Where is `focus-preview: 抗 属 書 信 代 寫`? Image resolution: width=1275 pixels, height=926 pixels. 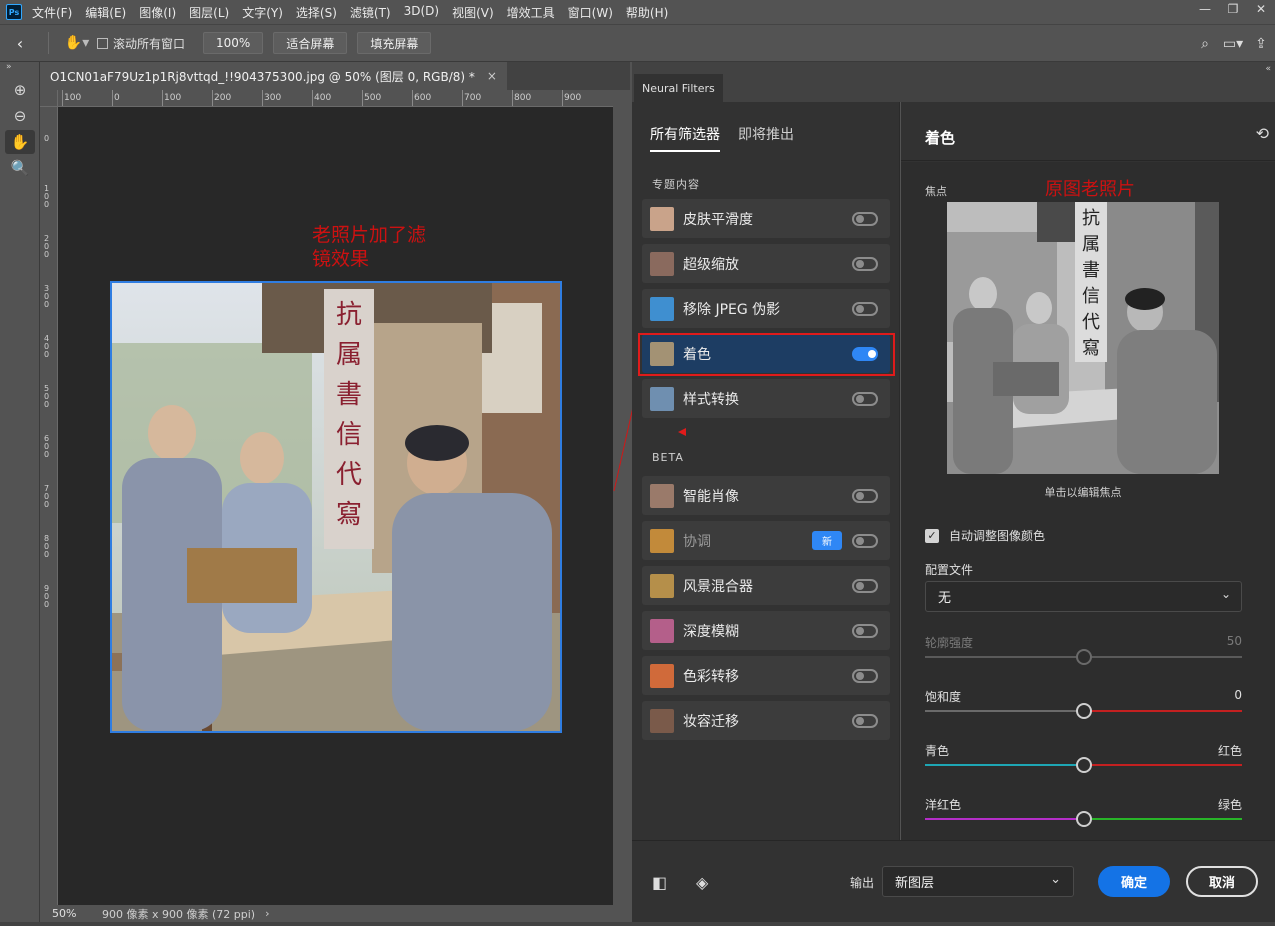 focus-preview: 抗 属 書 信 代 寫 is located at coordinates (1083, 338).